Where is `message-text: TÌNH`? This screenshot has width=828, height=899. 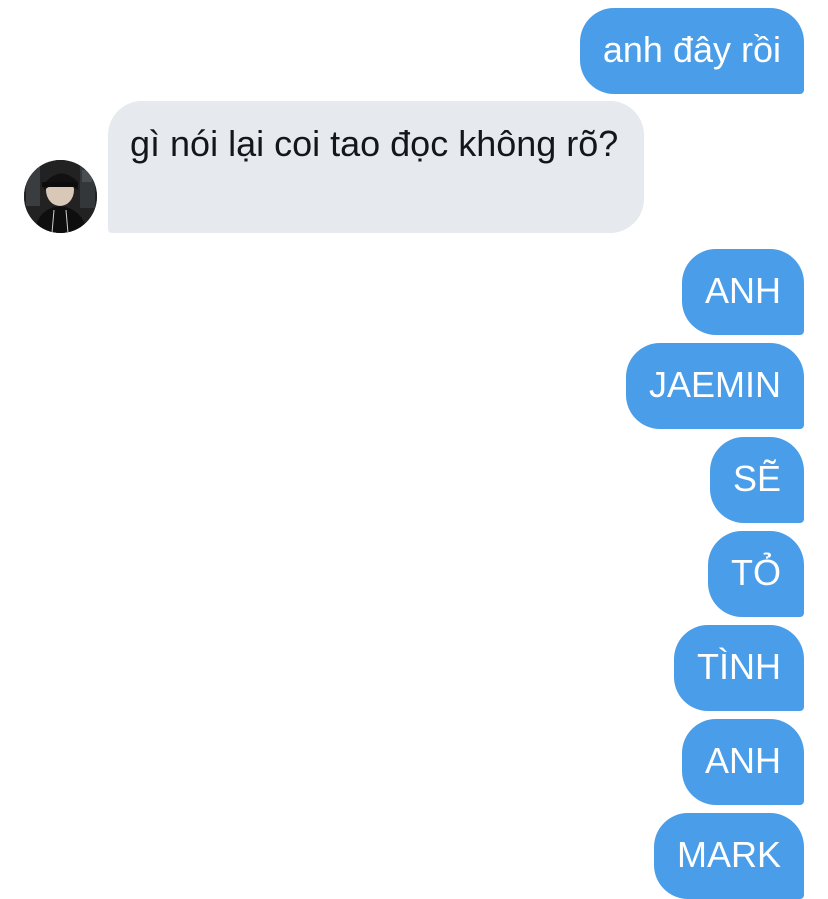 message-text: TÌNH is located at coordinates (739, 666).